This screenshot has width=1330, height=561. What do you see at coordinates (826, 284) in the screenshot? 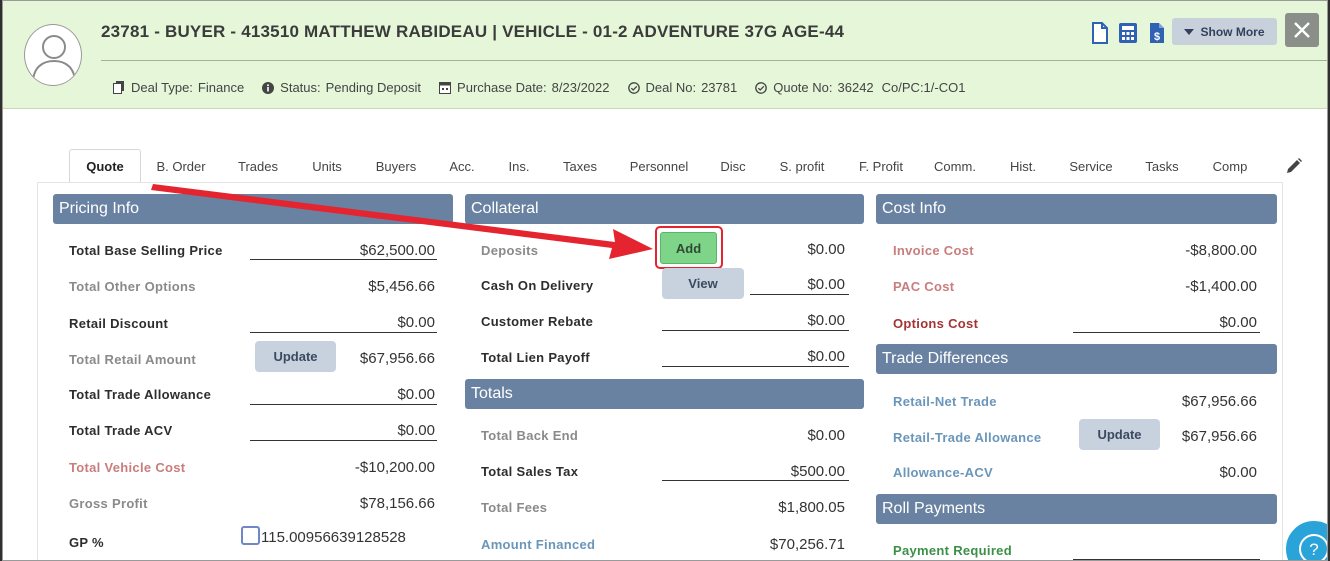
I see `cash-on-delivery-input: $0.00` at bounding box center [826, 284].